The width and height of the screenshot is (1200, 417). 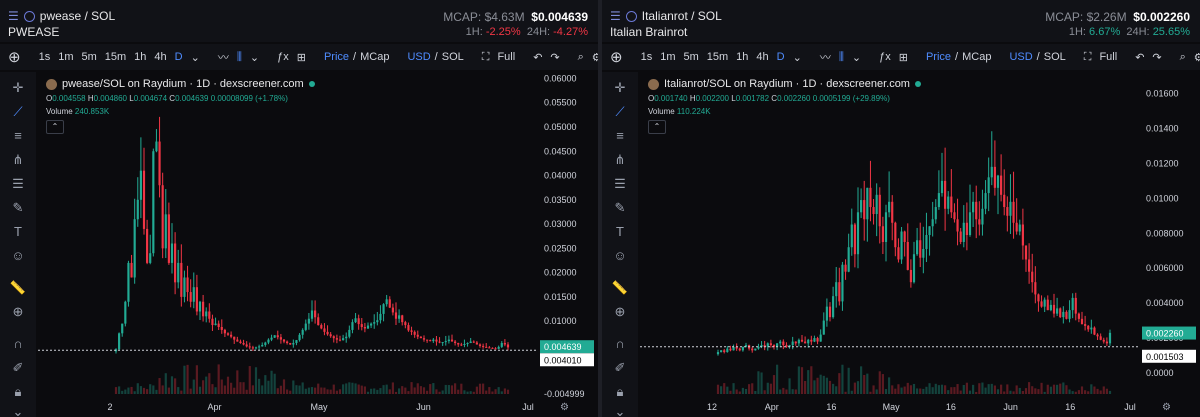 What do you see at coordinates (18, 244) in the screenshot?
I see `drawing-toolbar: ✛ ⟋ ≡ ⋔ ☰ ✎ T ☺ 📏 ⊕ ∩ ✐ 🔒︎ ⌄` at bounding box center [18, 244].